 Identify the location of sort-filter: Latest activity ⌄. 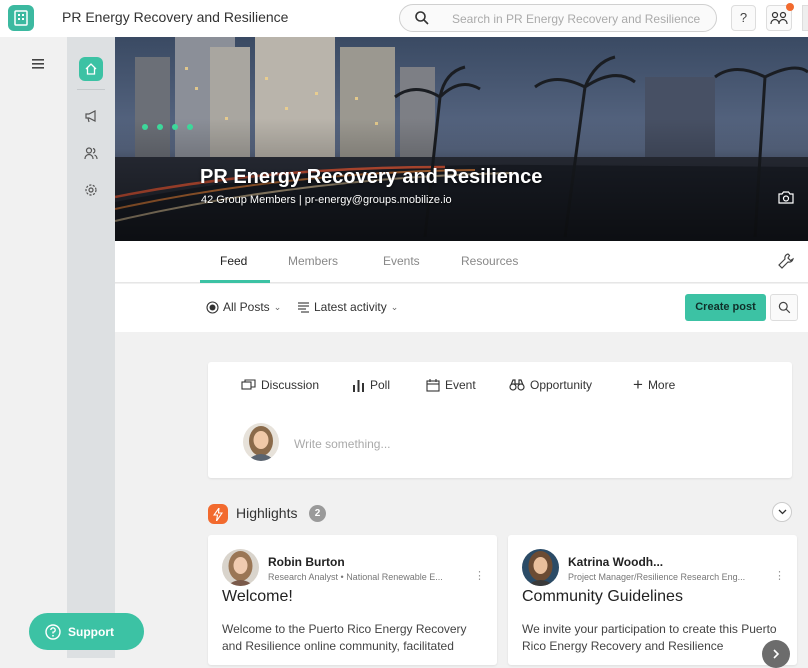
(347, 307).